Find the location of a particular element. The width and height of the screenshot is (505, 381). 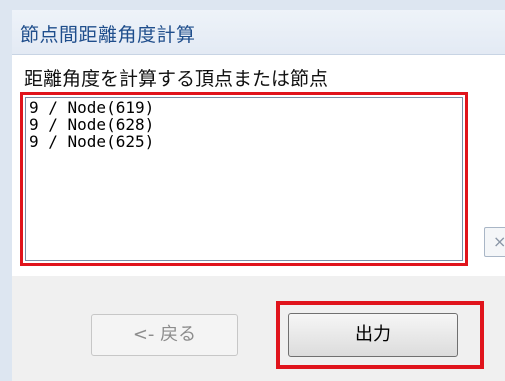

dialog-title: 節点間距離角度計算 is located at coordinates (108, 35).